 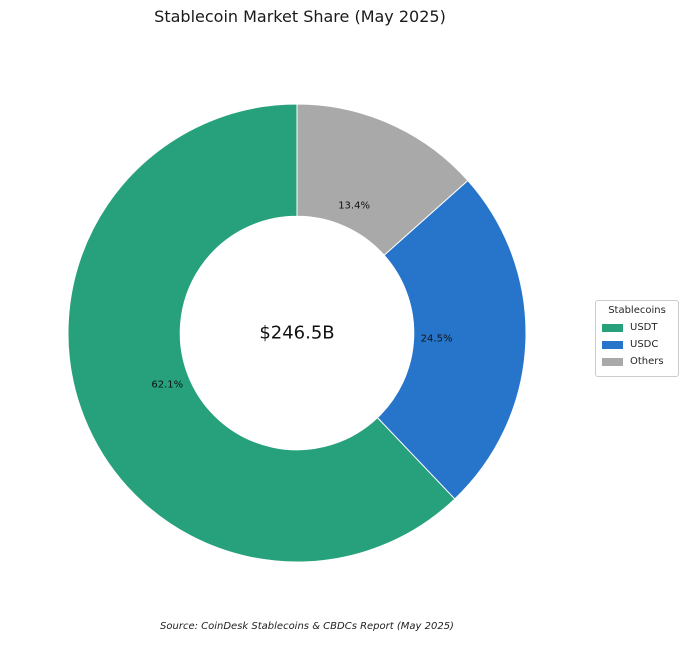 What do you see at coordinates (612, 361) in the screenshot?
I see `legend-swatch-others` at bounding box center [612, 361].